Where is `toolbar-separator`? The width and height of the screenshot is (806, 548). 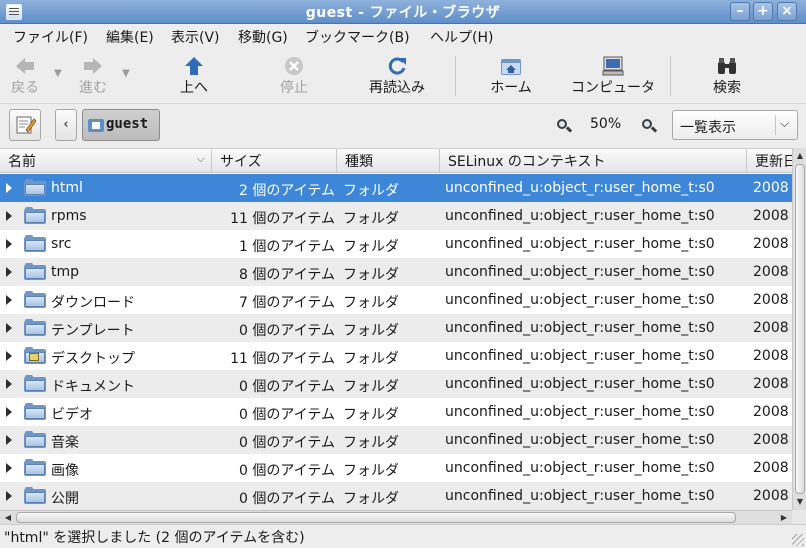
toolbar-separator is located at coordinates (455, 76).